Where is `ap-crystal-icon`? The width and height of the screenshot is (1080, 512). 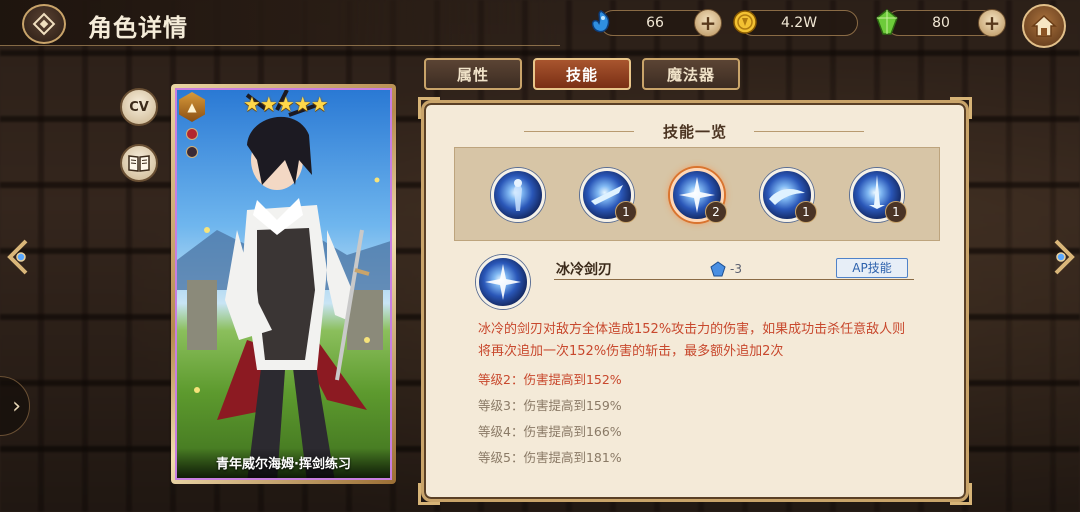
ap-crystal-icon is located at coordinates (718, 269).